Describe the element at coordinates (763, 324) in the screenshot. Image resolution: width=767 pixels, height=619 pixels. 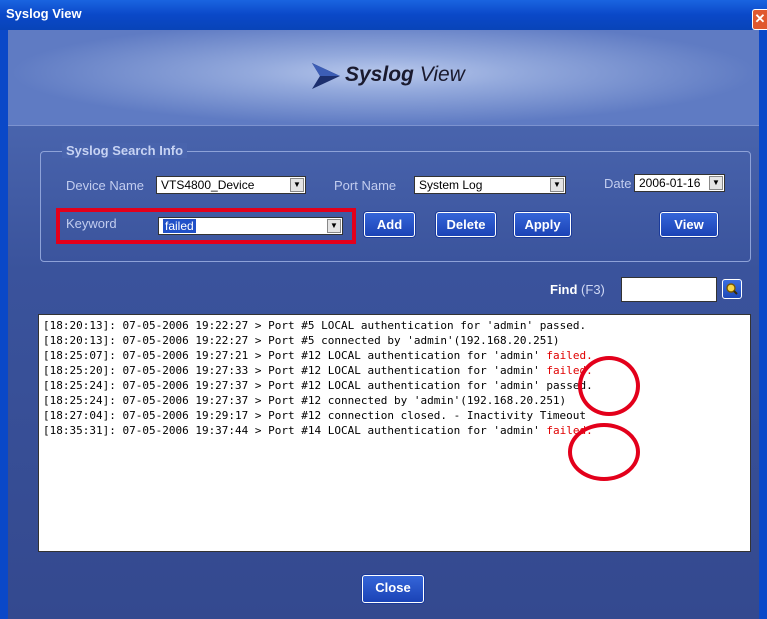
I see `window-frame-right` at that location.